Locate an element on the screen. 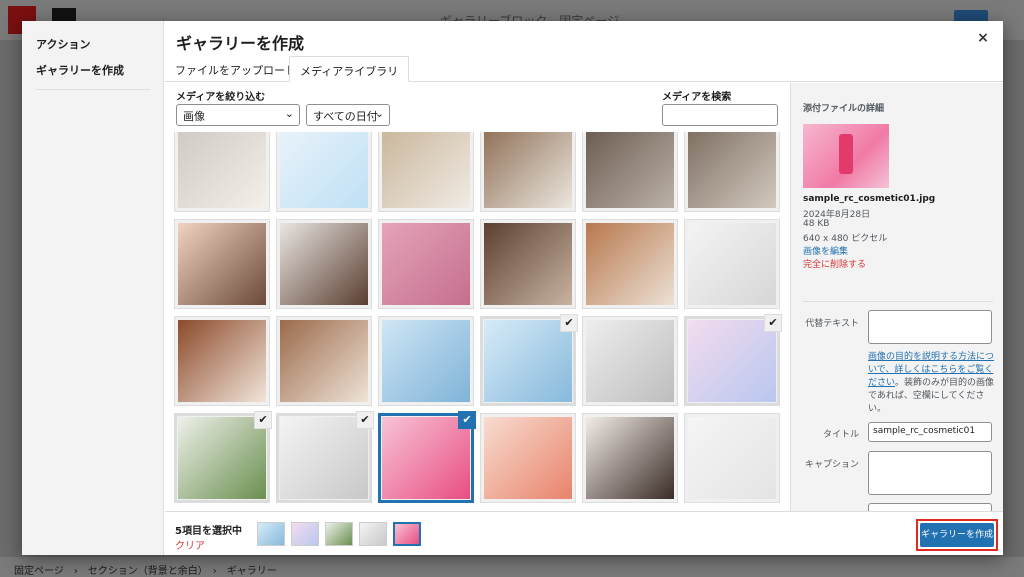  title-label: タイトル is located at coordinates (840, 435).